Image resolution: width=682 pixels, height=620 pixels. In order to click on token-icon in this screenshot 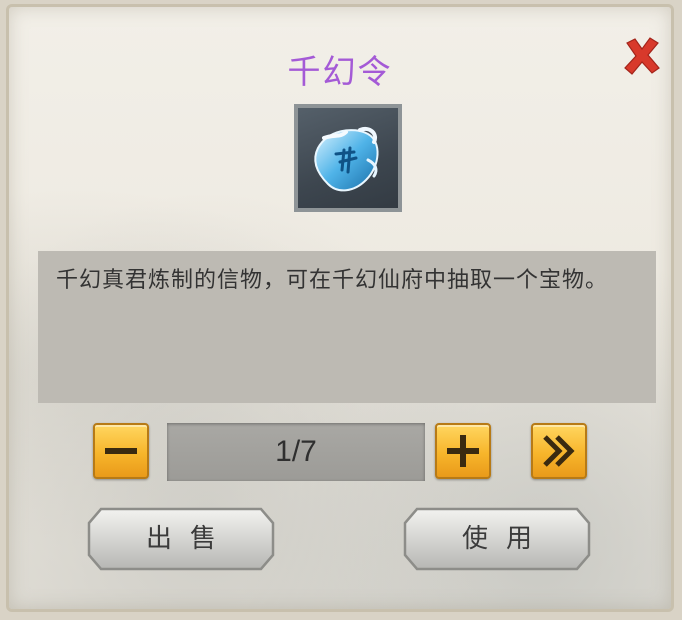, I will do `click(346, 159)`.